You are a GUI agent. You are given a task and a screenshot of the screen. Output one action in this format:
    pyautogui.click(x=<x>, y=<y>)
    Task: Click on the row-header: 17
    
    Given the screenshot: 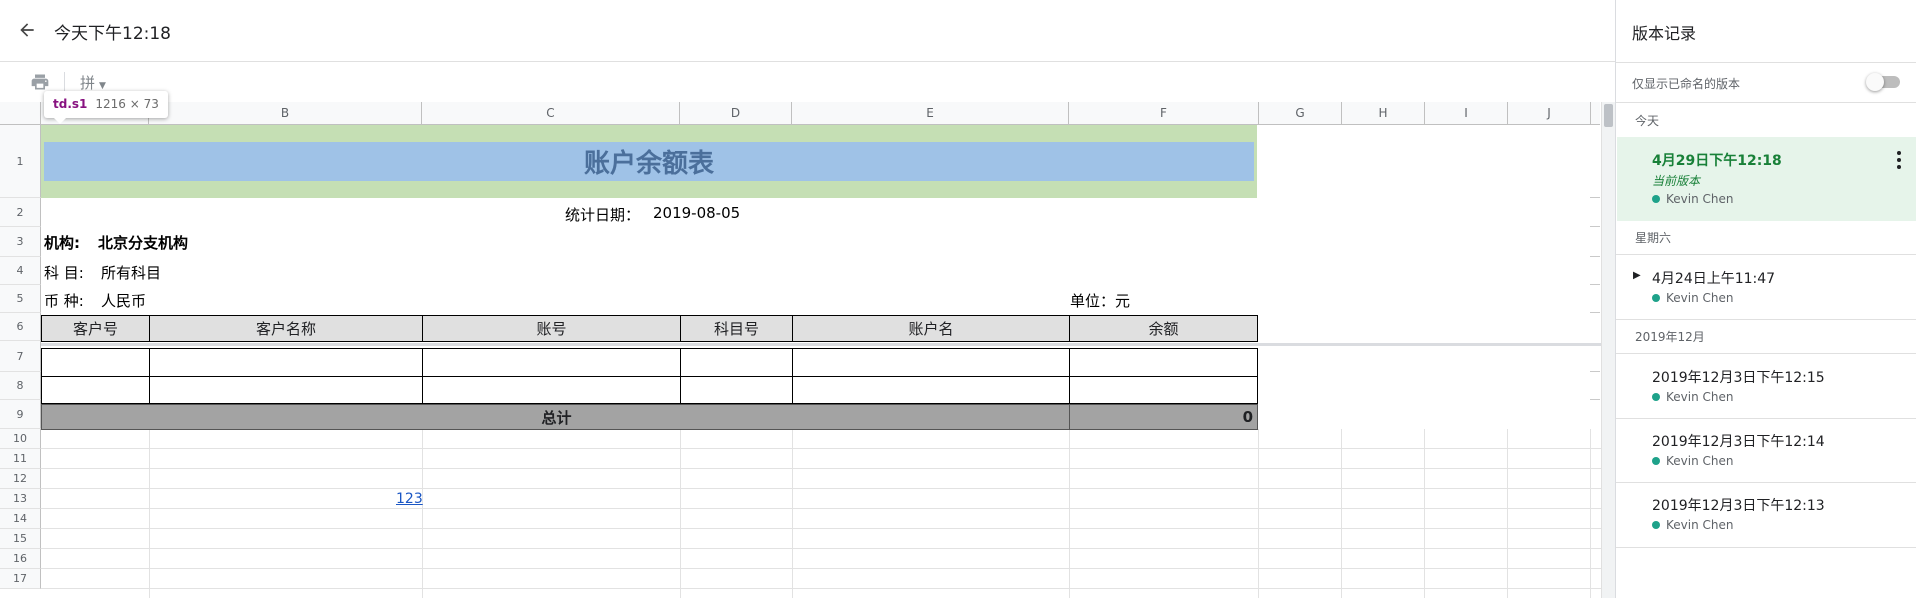 What is the action you would take?
    pyautogui.click(x=20, y=579)
    